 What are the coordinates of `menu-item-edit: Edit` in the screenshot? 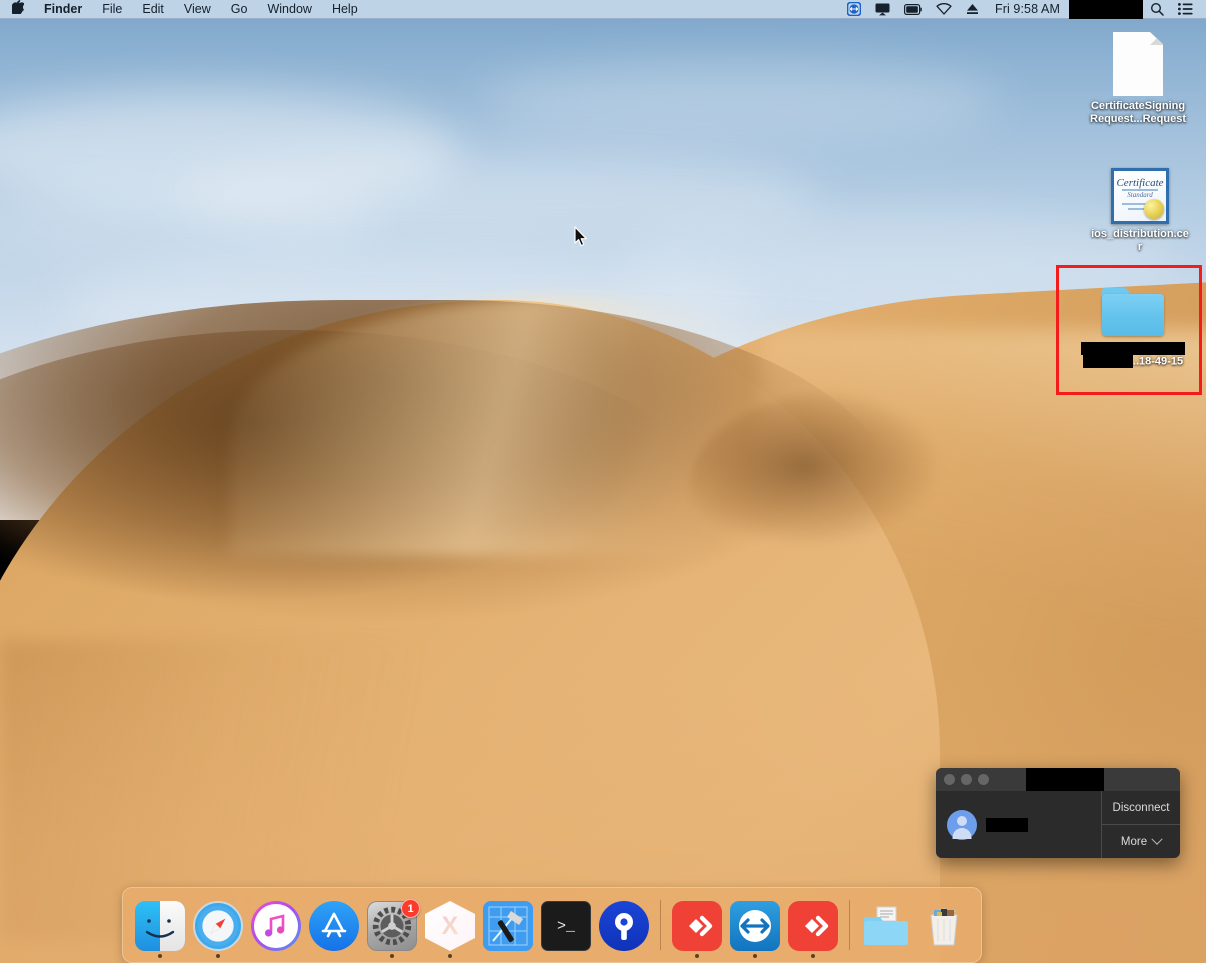 It's located at (153, 9).